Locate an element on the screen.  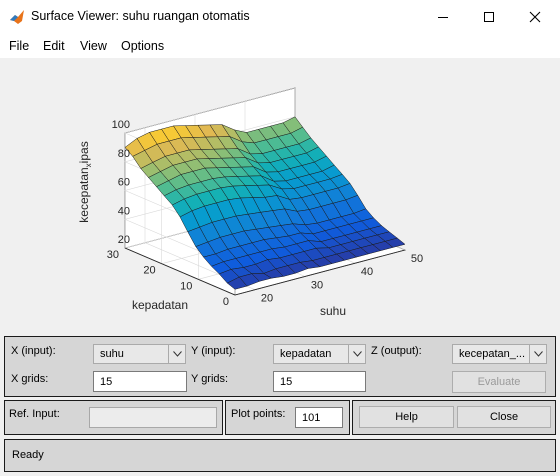
y-axis-label: kepadatan is located at coordinates (160, 305).